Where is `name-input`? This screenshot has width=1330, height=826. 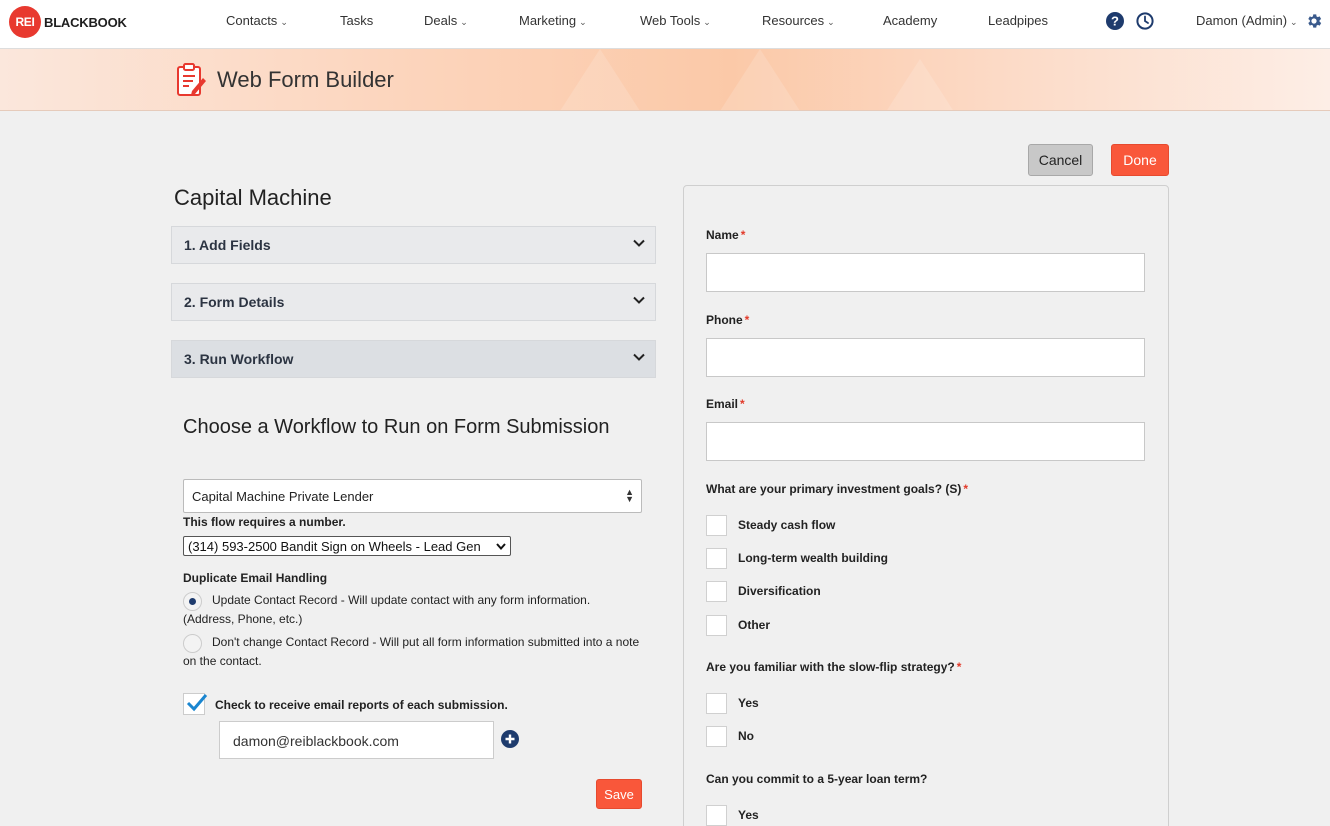
name-input is located at coordinates (925, 272).